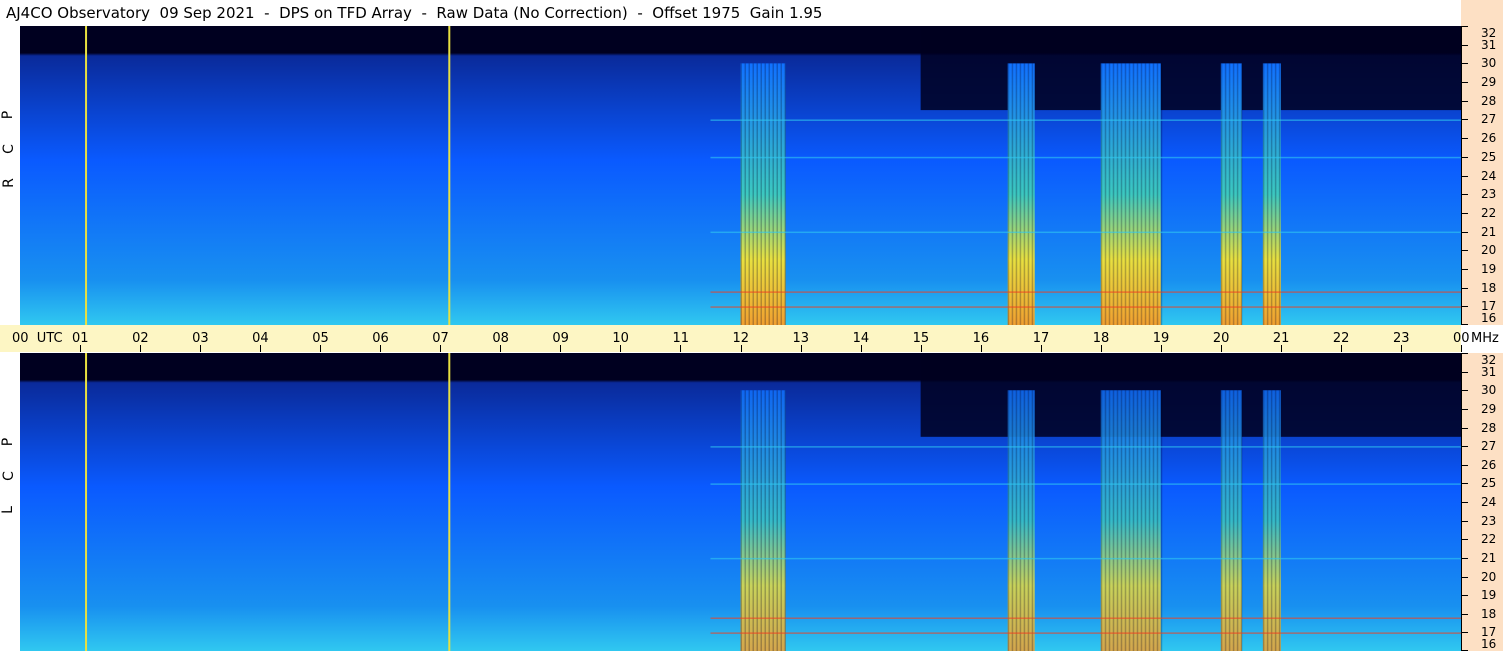 The width and height of the screenshot is (1503, 672). I want to click on time-tick-label: 19, so click(1161, 338).